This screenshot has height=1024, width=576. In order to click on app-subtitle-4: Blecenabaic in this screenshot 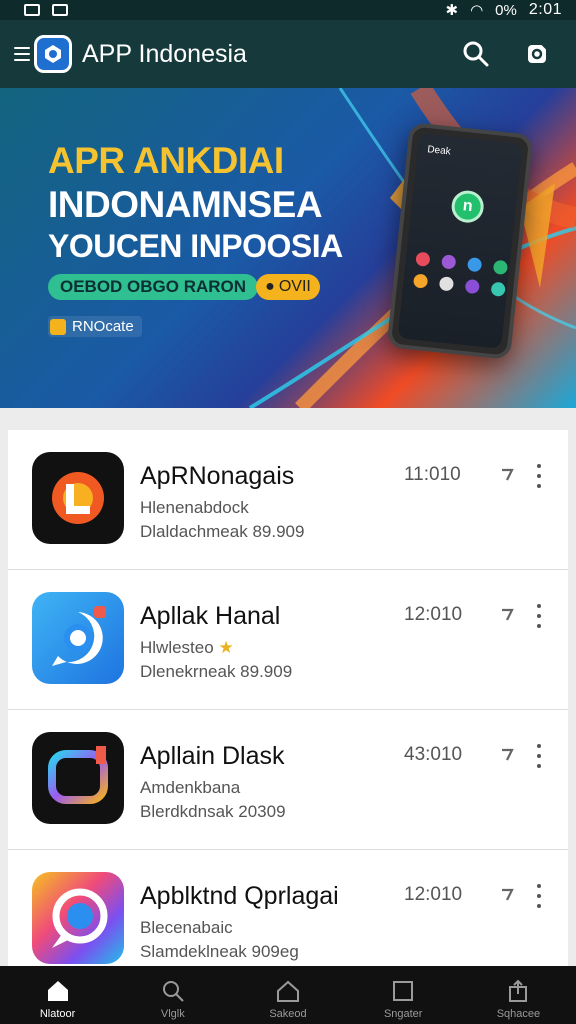, I will do `click(186, 927)`.